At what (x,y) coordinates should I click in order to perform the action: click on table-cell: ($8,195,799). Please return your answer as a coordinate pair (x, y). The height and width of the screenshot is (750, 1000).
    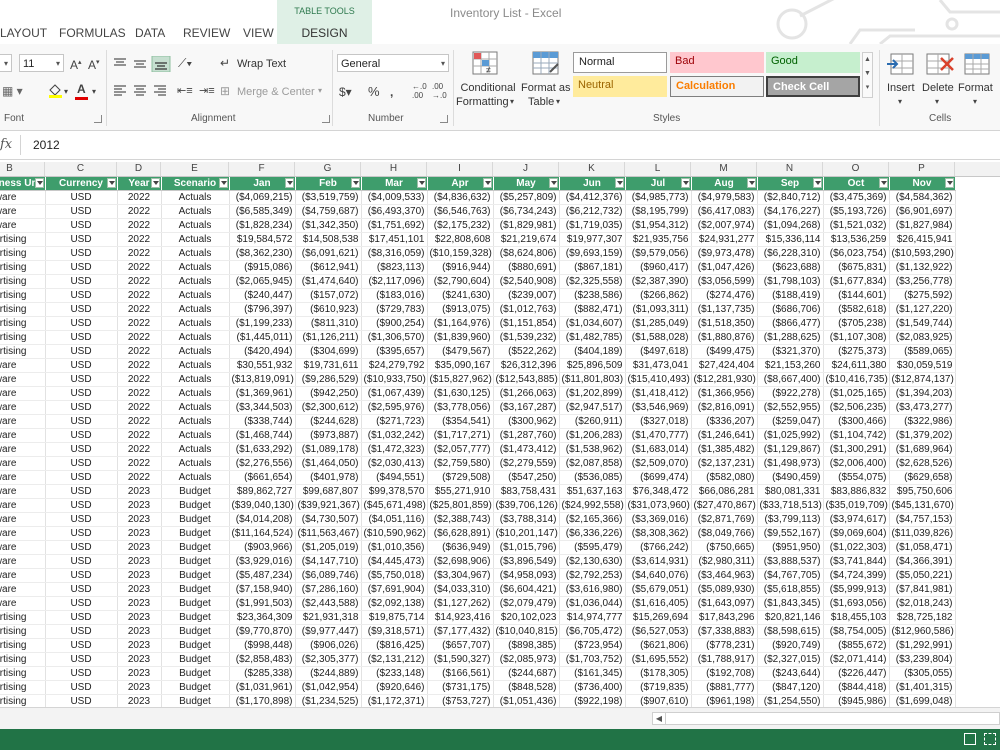
    Looking at the image, I should click on (658, 211).